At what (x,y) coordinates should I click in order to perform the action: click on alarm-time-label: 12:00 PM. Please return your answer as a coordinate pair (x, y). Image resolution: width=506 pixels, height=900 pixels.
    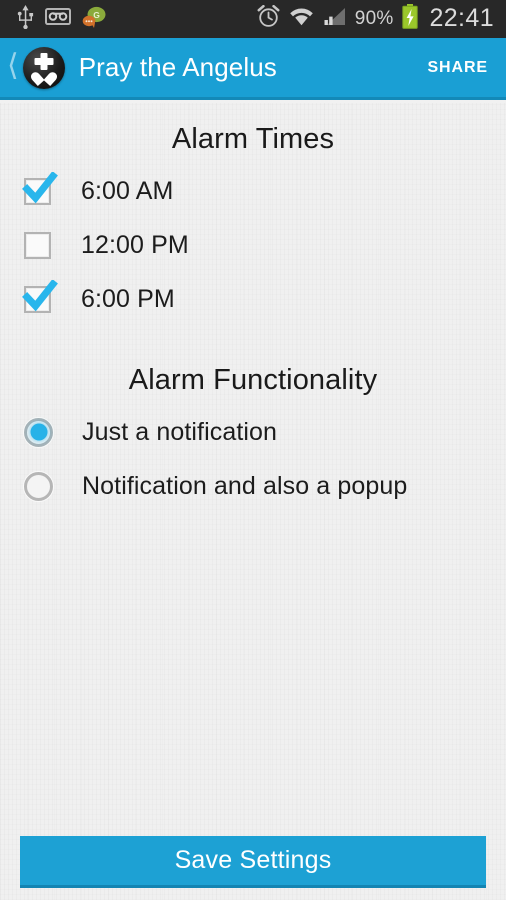
    Looking at the image, I should click on (135, 244).